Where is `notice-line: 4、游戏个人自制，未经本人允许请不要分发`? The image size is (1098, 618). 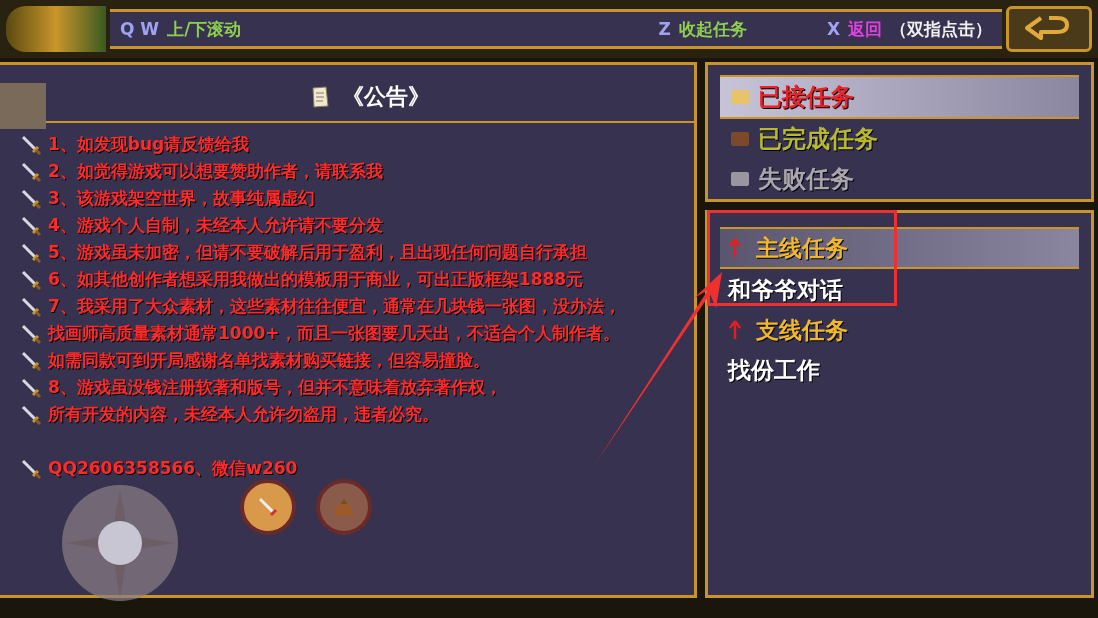 notice-line: 4、游戏个人自制，未经本人允许请不要分发 is located at coordinates (215, 225).